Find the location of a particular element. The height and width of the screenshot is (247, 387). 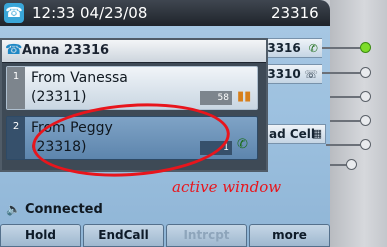

phone-idle-icon: ☏ is located at coordinates (311, 74).